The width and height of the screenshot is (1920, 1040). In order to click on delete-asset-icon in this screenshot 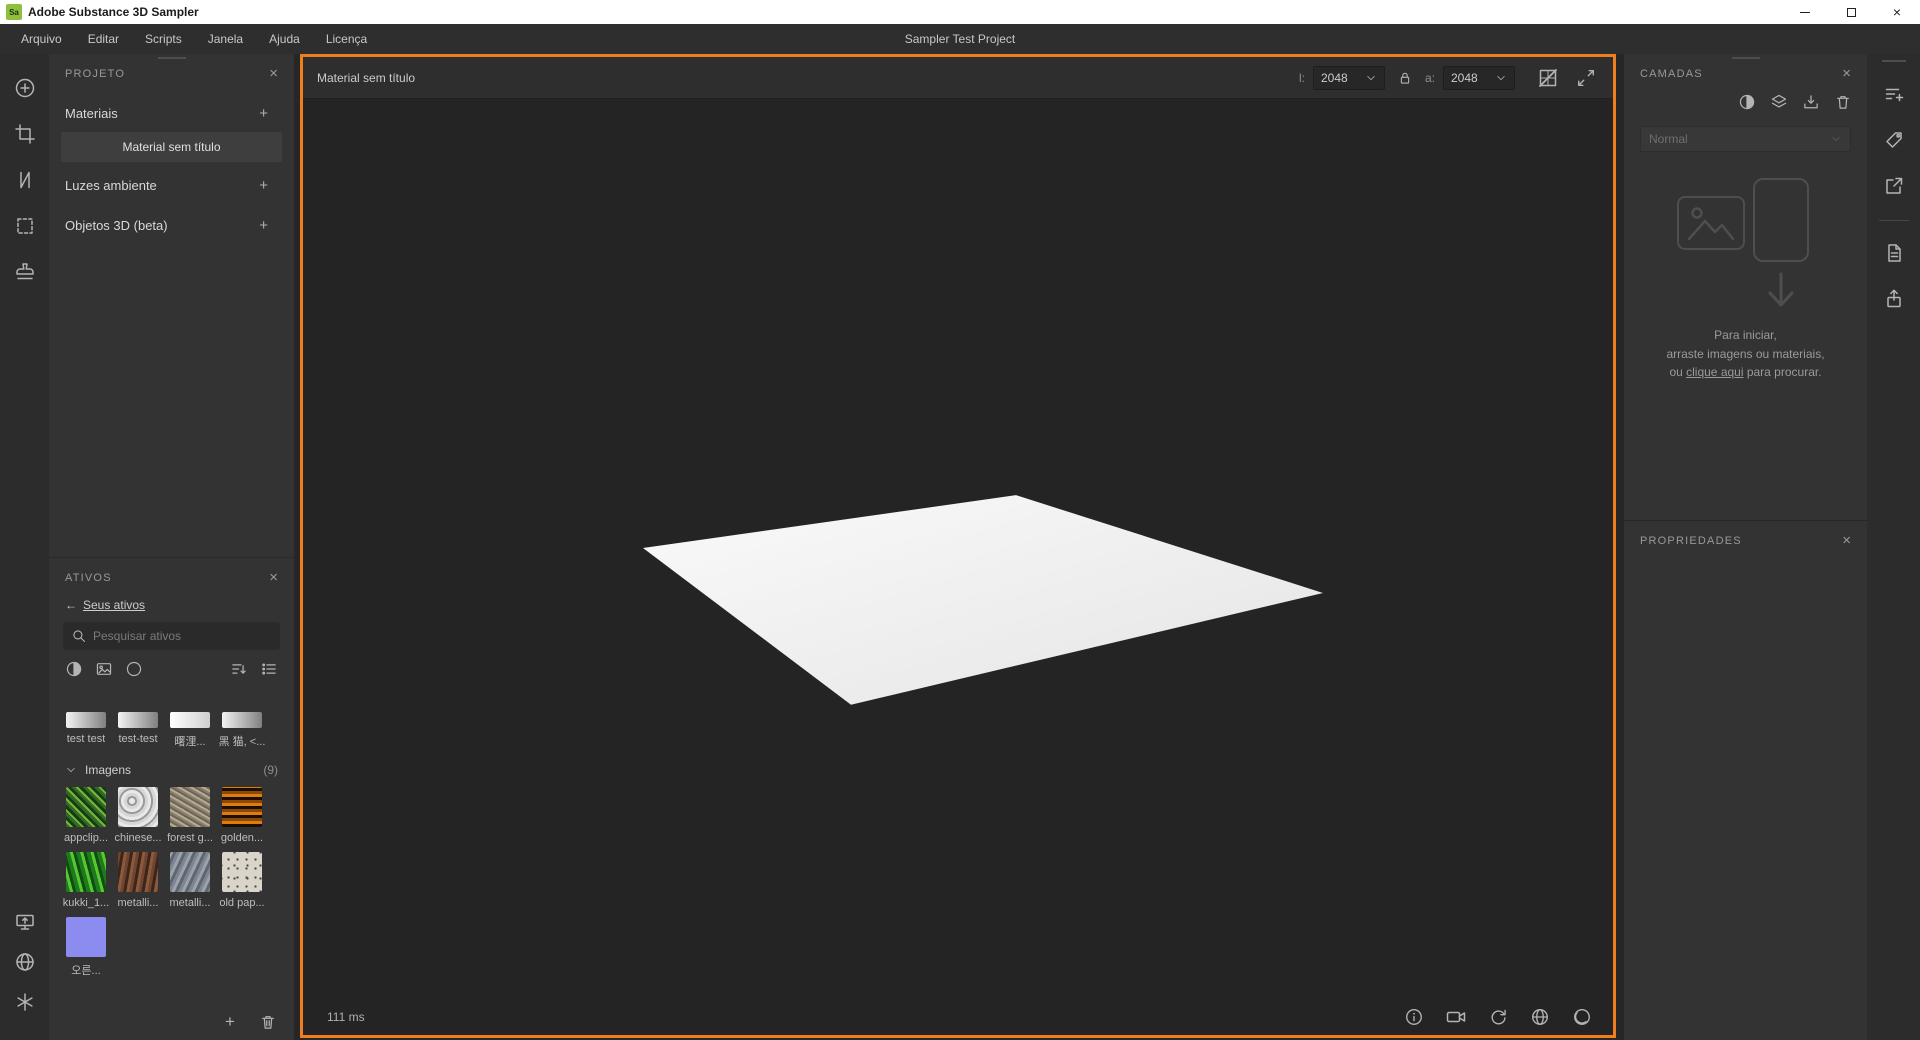, I will do `click(268, 1022)`.